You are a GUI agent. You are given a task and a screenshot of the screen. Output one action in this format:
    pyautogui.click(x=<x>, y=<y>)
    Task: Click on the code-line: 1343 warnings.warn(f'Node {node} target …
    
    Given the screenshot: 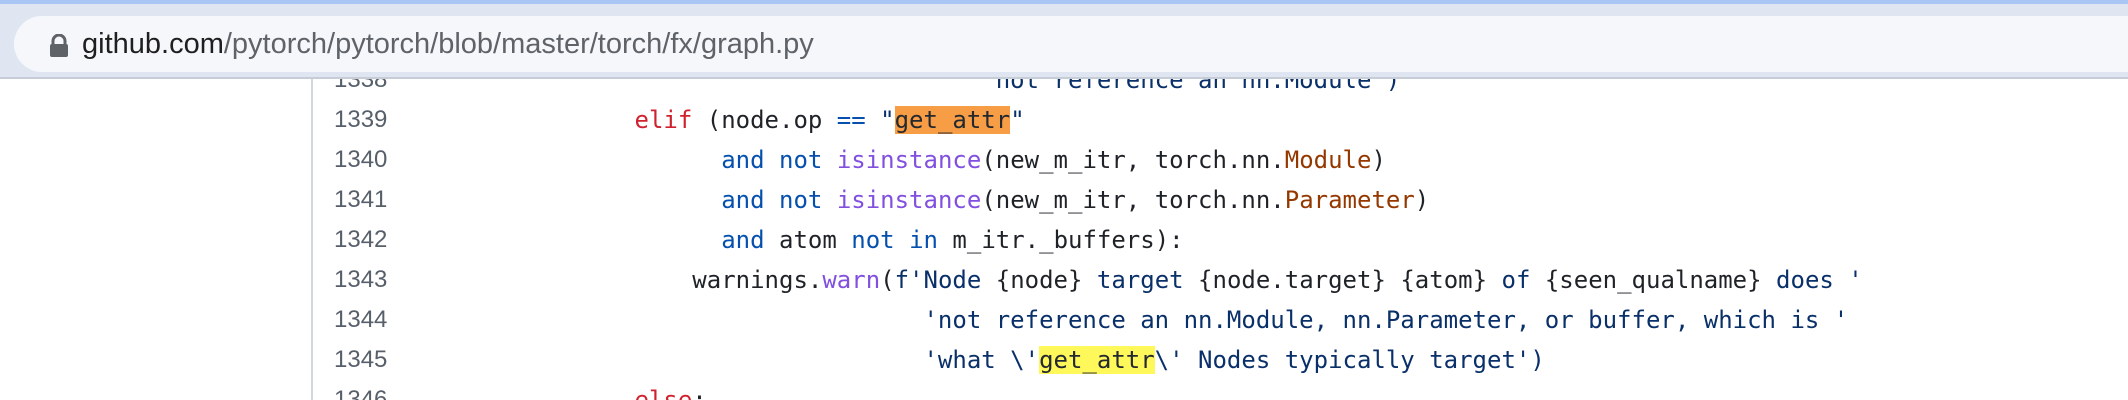 What is the action you would take?
    pyautogui.click(x=1064, y=280)
    